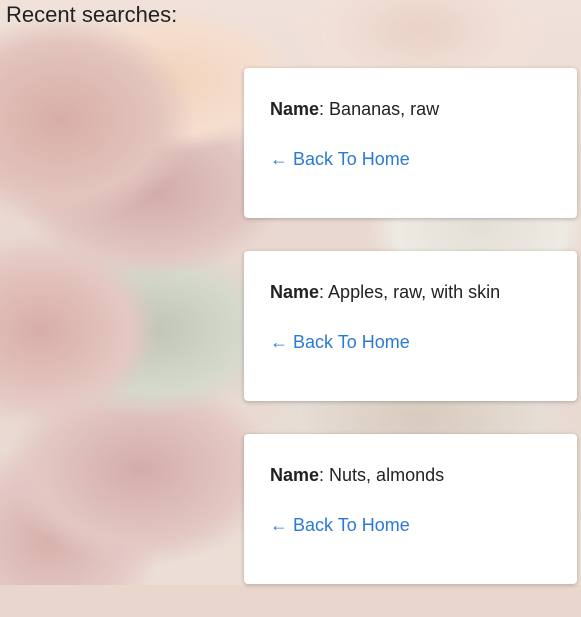 This screenshot has width=581, height=617. I want to click on food-name: Apples, raw, with skin, so click(414, 292).